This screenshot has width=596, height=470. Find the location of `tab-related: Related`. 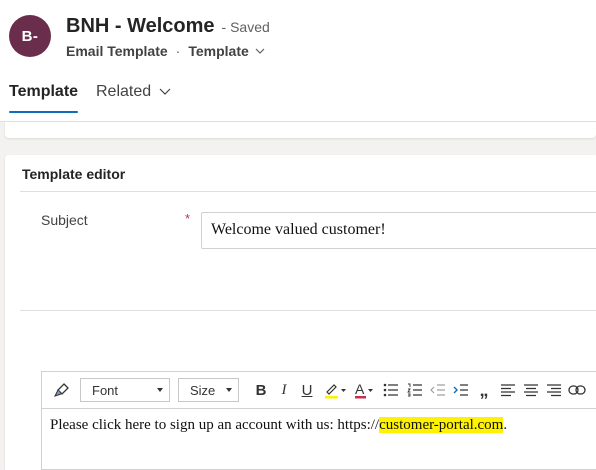

tab-related: Related is located at coordinates (133, 92).